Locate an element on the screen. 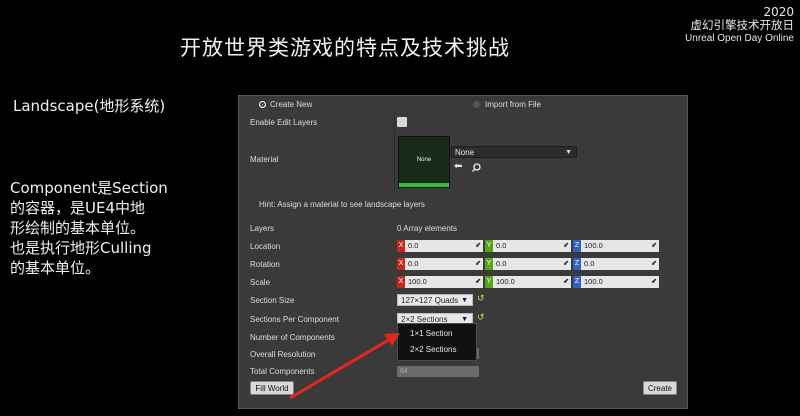 This screenshot has width=800, height=416. annotation-arrow-line is located at coordinates (341, 368).